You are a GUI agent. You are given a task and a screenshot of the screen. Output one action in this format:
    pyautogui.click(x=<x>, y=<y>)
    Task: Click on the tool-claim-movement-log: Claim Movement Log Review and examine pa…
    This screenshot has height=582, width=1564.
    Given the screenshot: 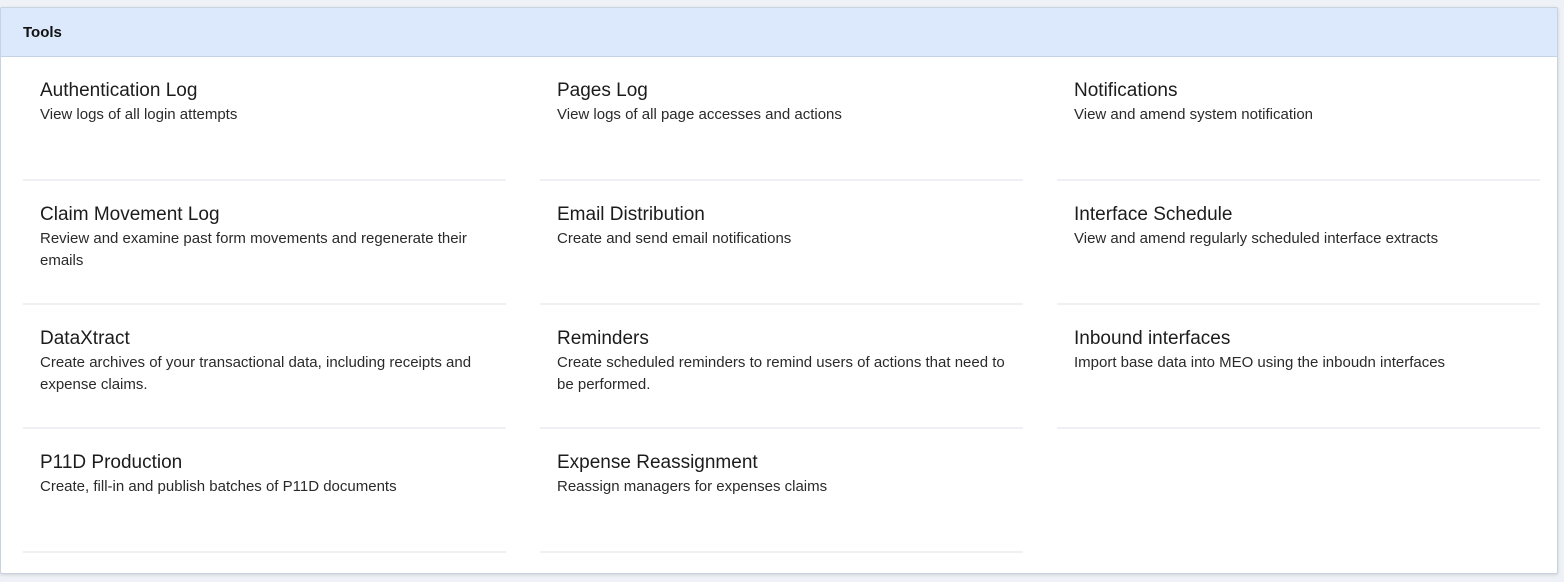 What is the action you would take?
    pyautogui.click(x=264, y=243)
    